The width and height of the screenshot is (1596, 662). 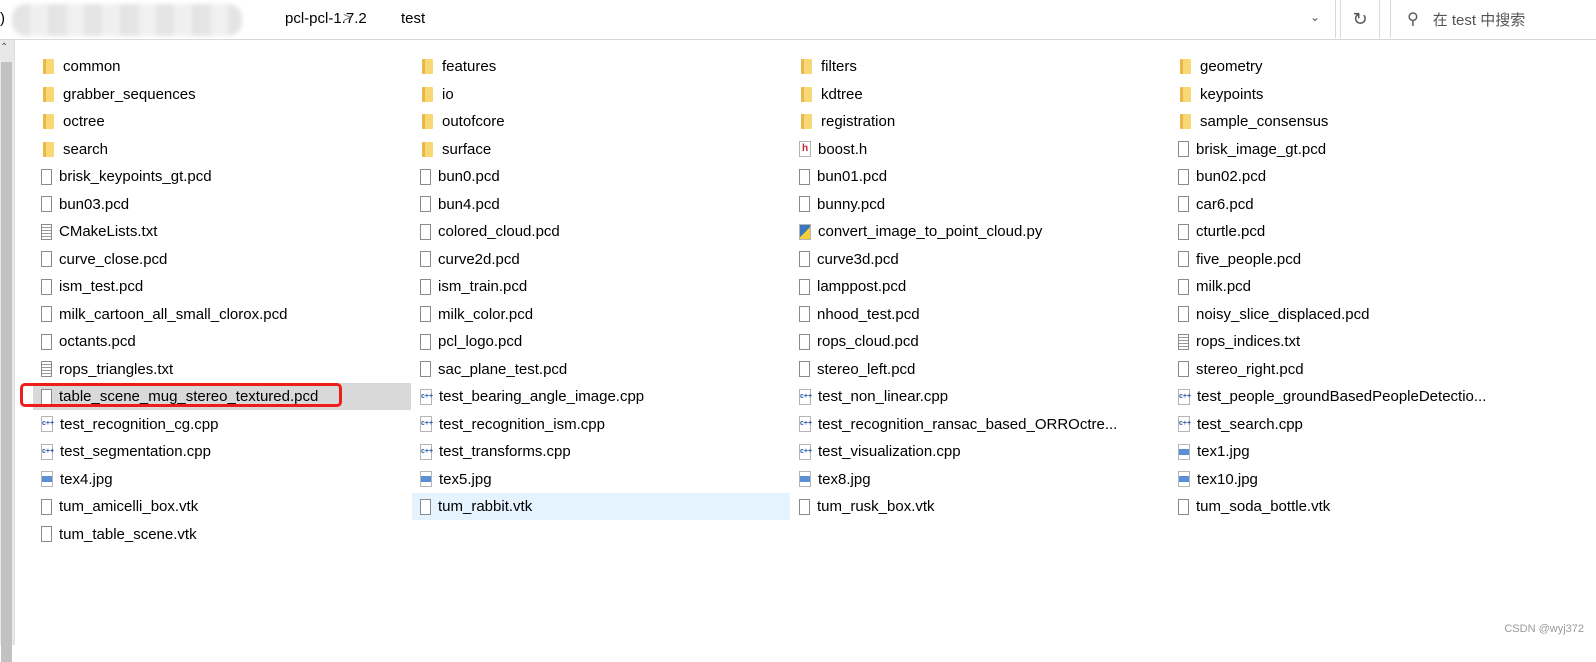 I want to click on item-label: features, so click(x=469, y=66).